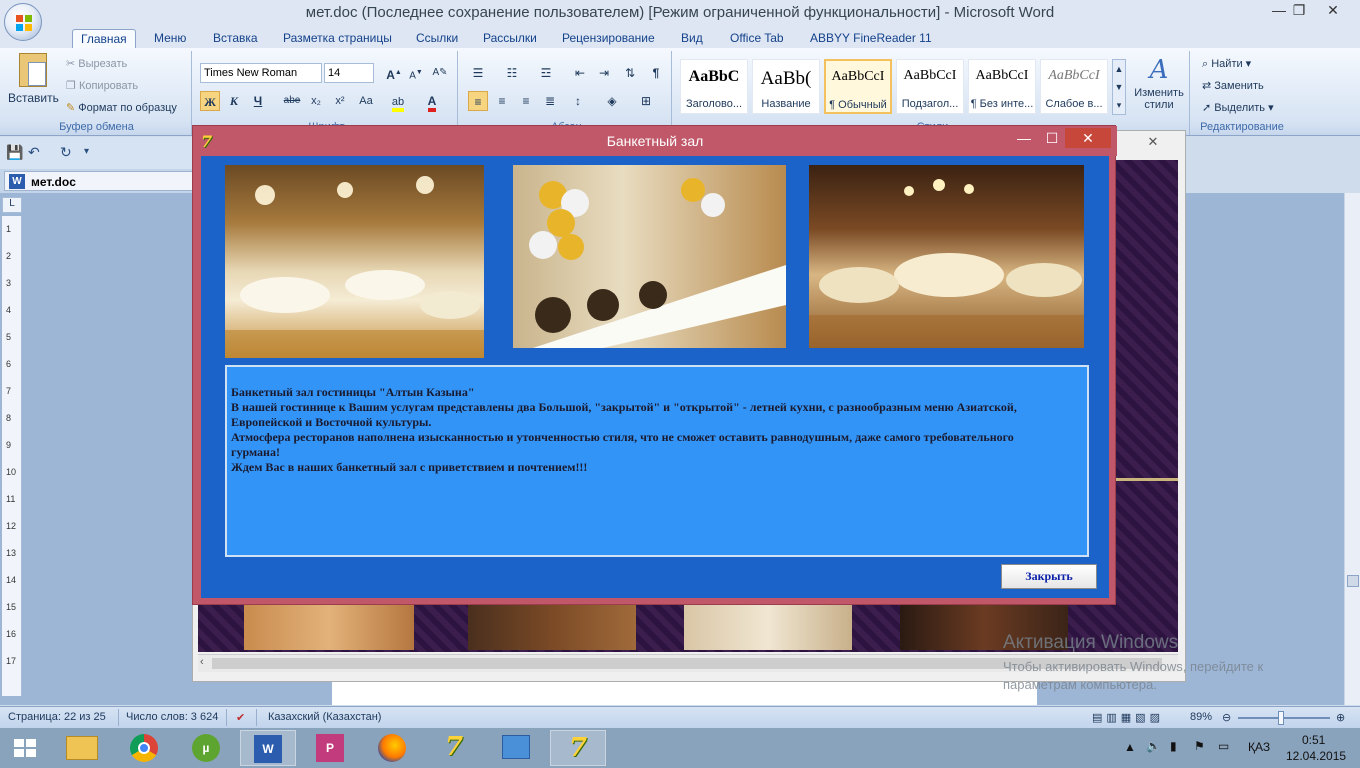 This screenshot has width=1360, height=768. Describe the element at coordinates (516, 748) in the screenshot. I see `control-panel-icon` at that location.